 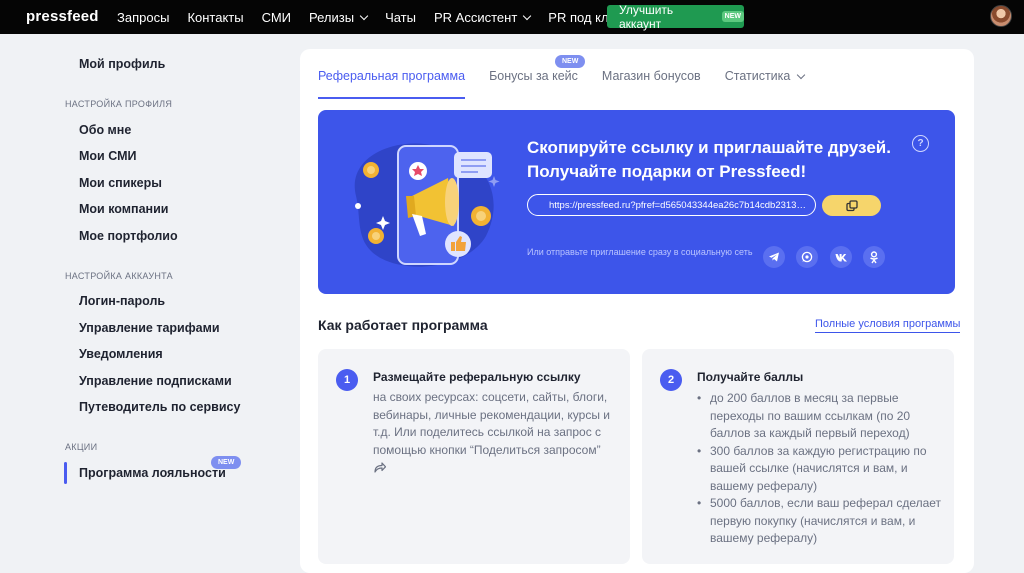 What do you see at coordinates (121, 354) in the screenshot?
I see `sidebar-item-notifications: Уведомления` at bounding box center [121, 354].